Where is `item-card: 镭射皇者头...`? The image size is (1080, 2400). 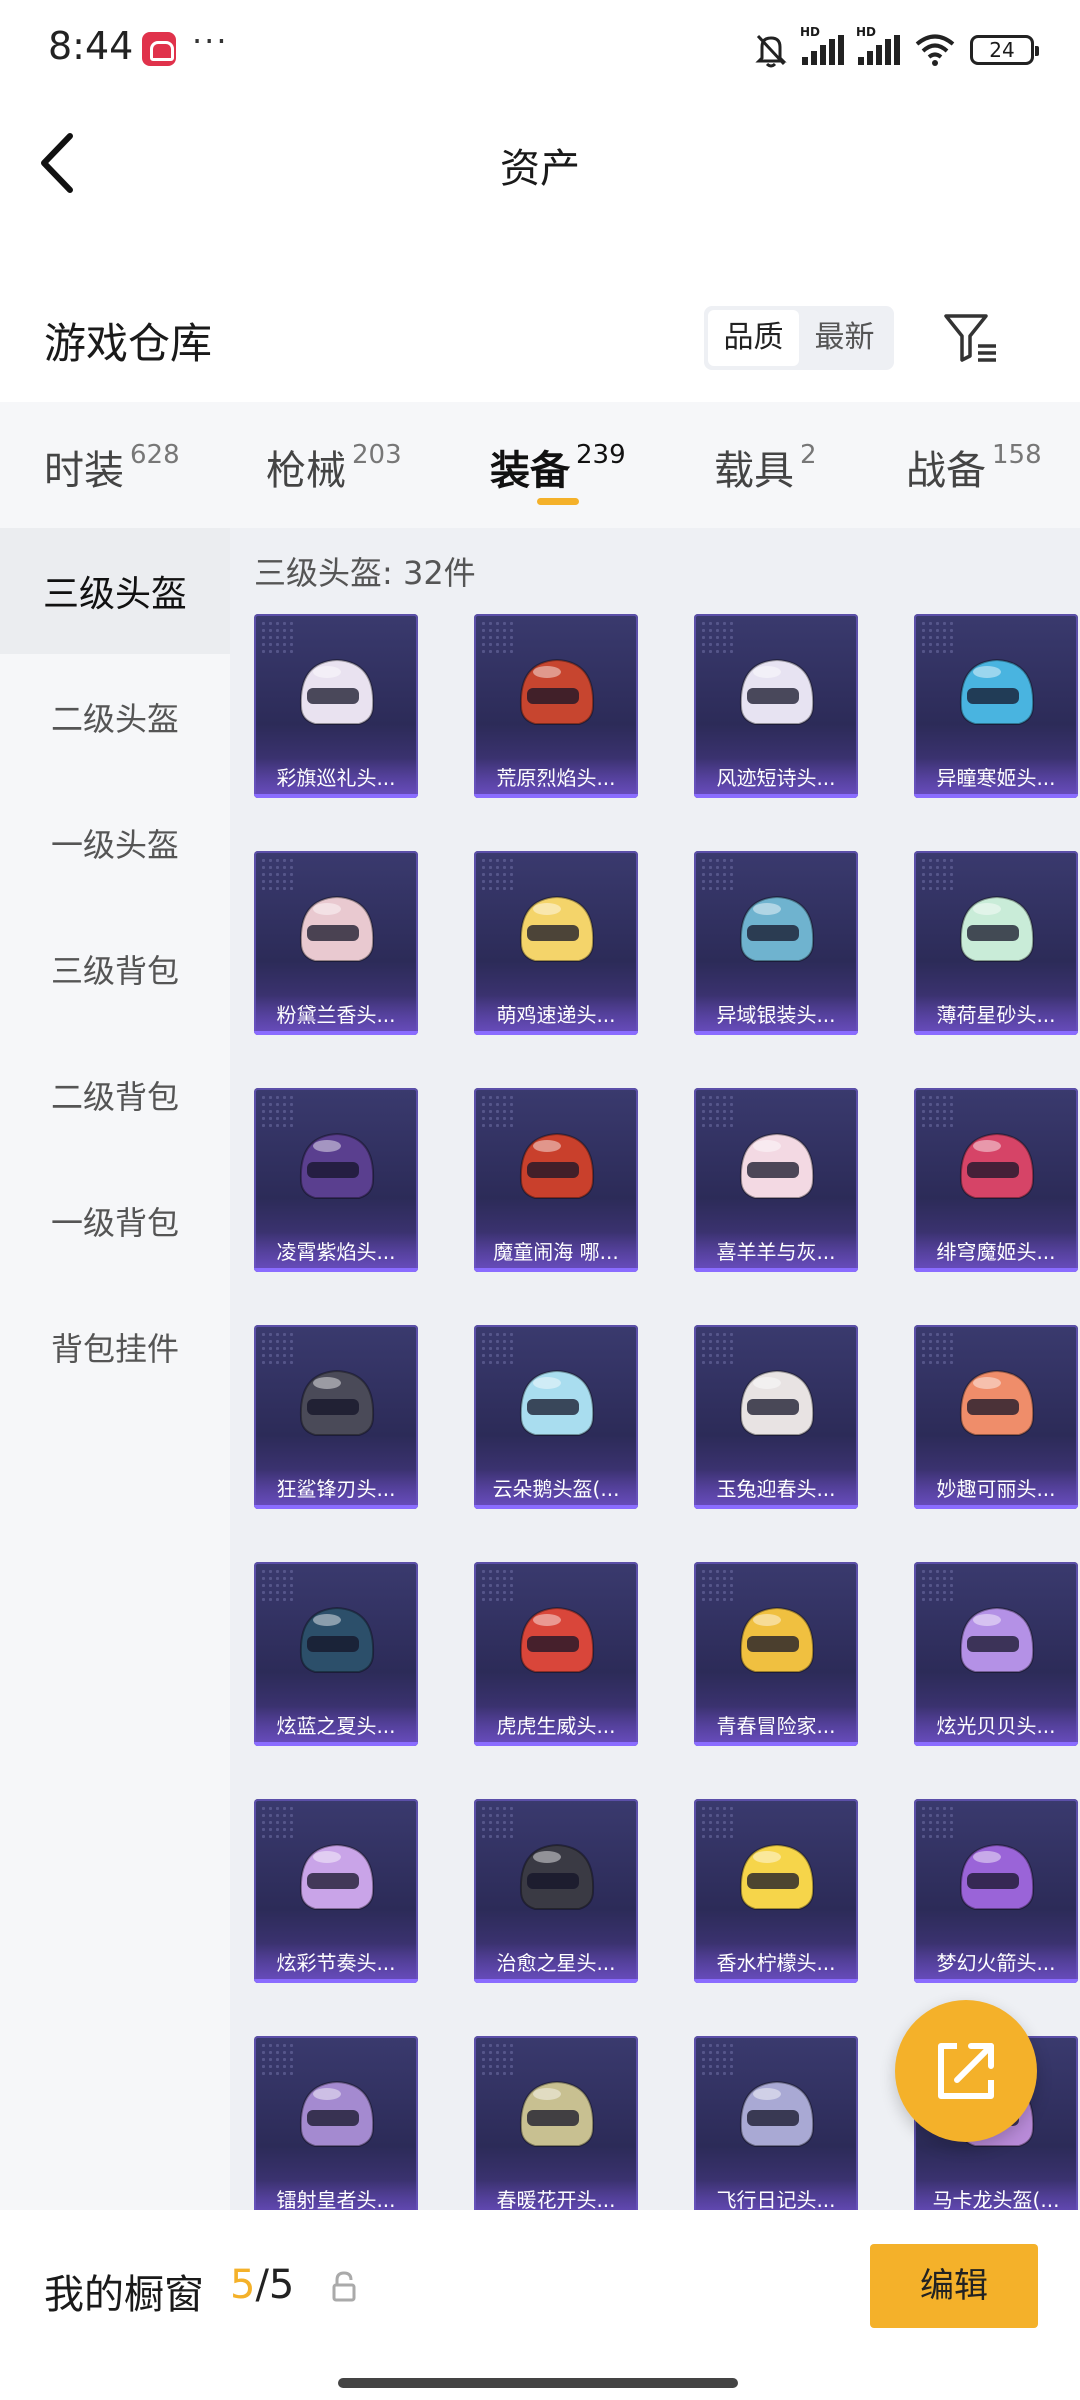
item-card: 镭射皇者头... is located at coordinates (336, 2123).